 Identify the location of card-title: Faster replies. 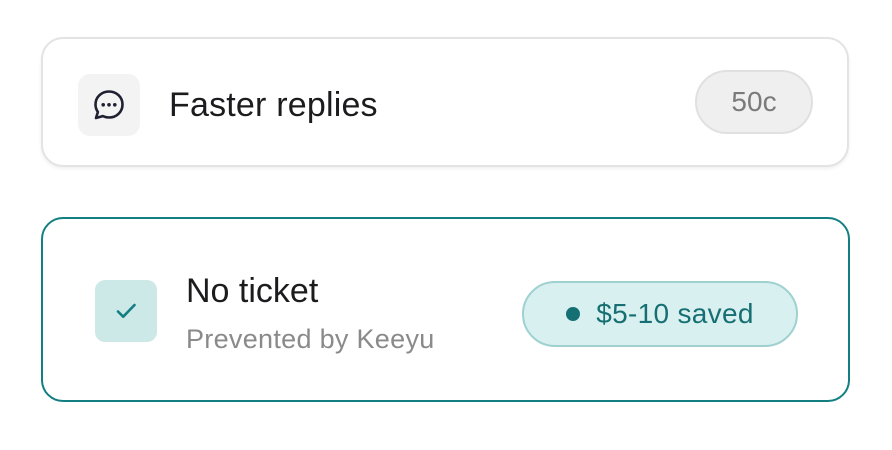
(273, 105).